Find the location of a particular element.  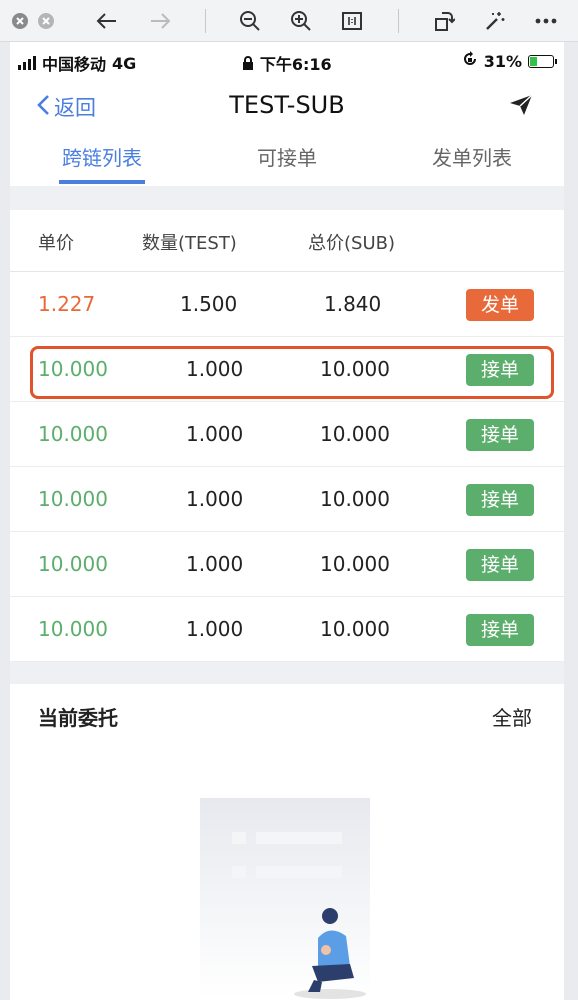

battery-percent: 31% is located at coordinates (502, 61).